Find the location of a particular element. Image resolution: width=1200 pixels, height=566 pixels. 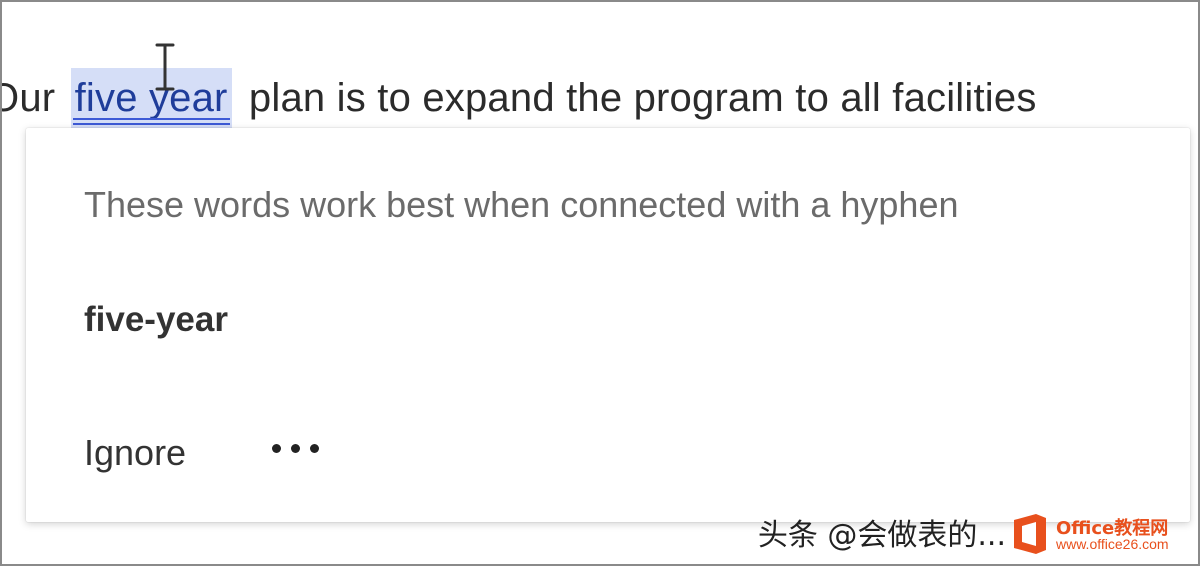

brand-url: www.office26.com is located at coordinates (1112, 544).